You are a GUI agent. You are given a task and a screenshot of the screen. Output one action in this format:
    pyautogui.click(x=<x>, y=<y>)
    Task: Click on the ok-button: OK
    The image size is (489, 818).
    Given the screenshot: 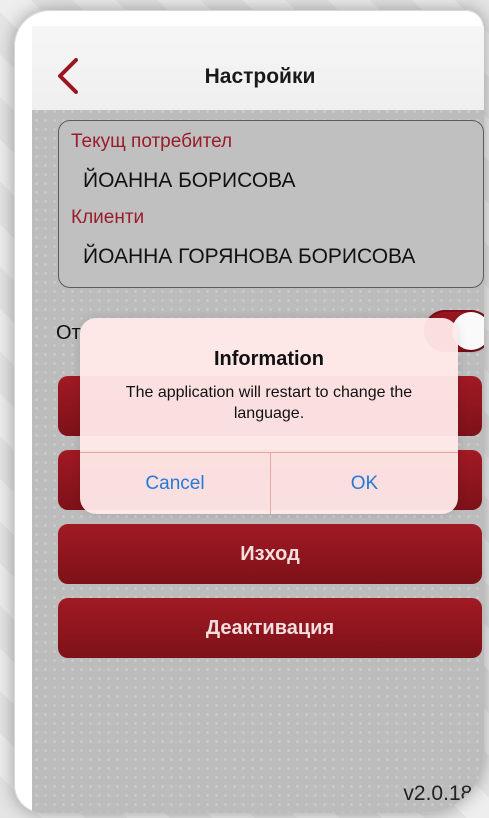 What is the action you would take?
    pyautogui.click(x=364, y=483)
    